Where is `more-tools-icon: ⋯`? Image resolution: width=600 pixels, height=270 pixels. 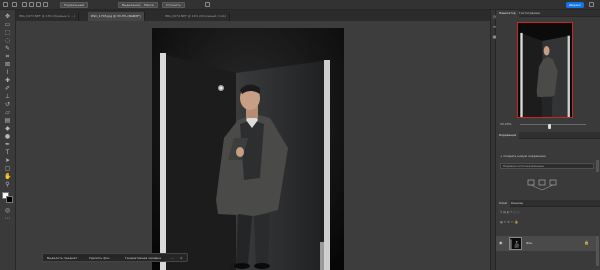 more-tools-icon: ⋯ is located at coordinates (7, 219).